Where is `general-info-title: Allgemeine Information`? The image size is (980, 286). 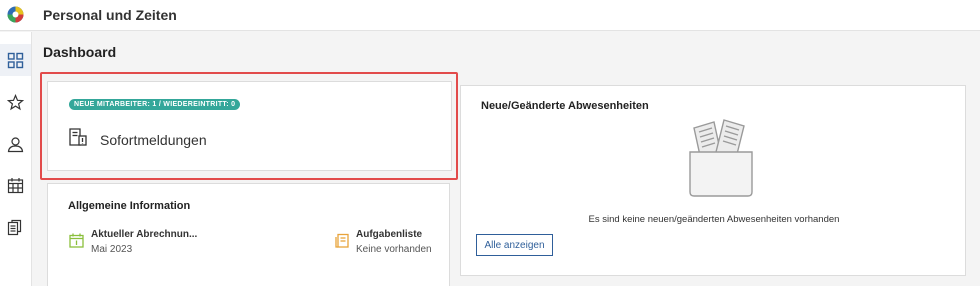 general-info-title: Allgemeine Information is located at coordinates (129, 206).